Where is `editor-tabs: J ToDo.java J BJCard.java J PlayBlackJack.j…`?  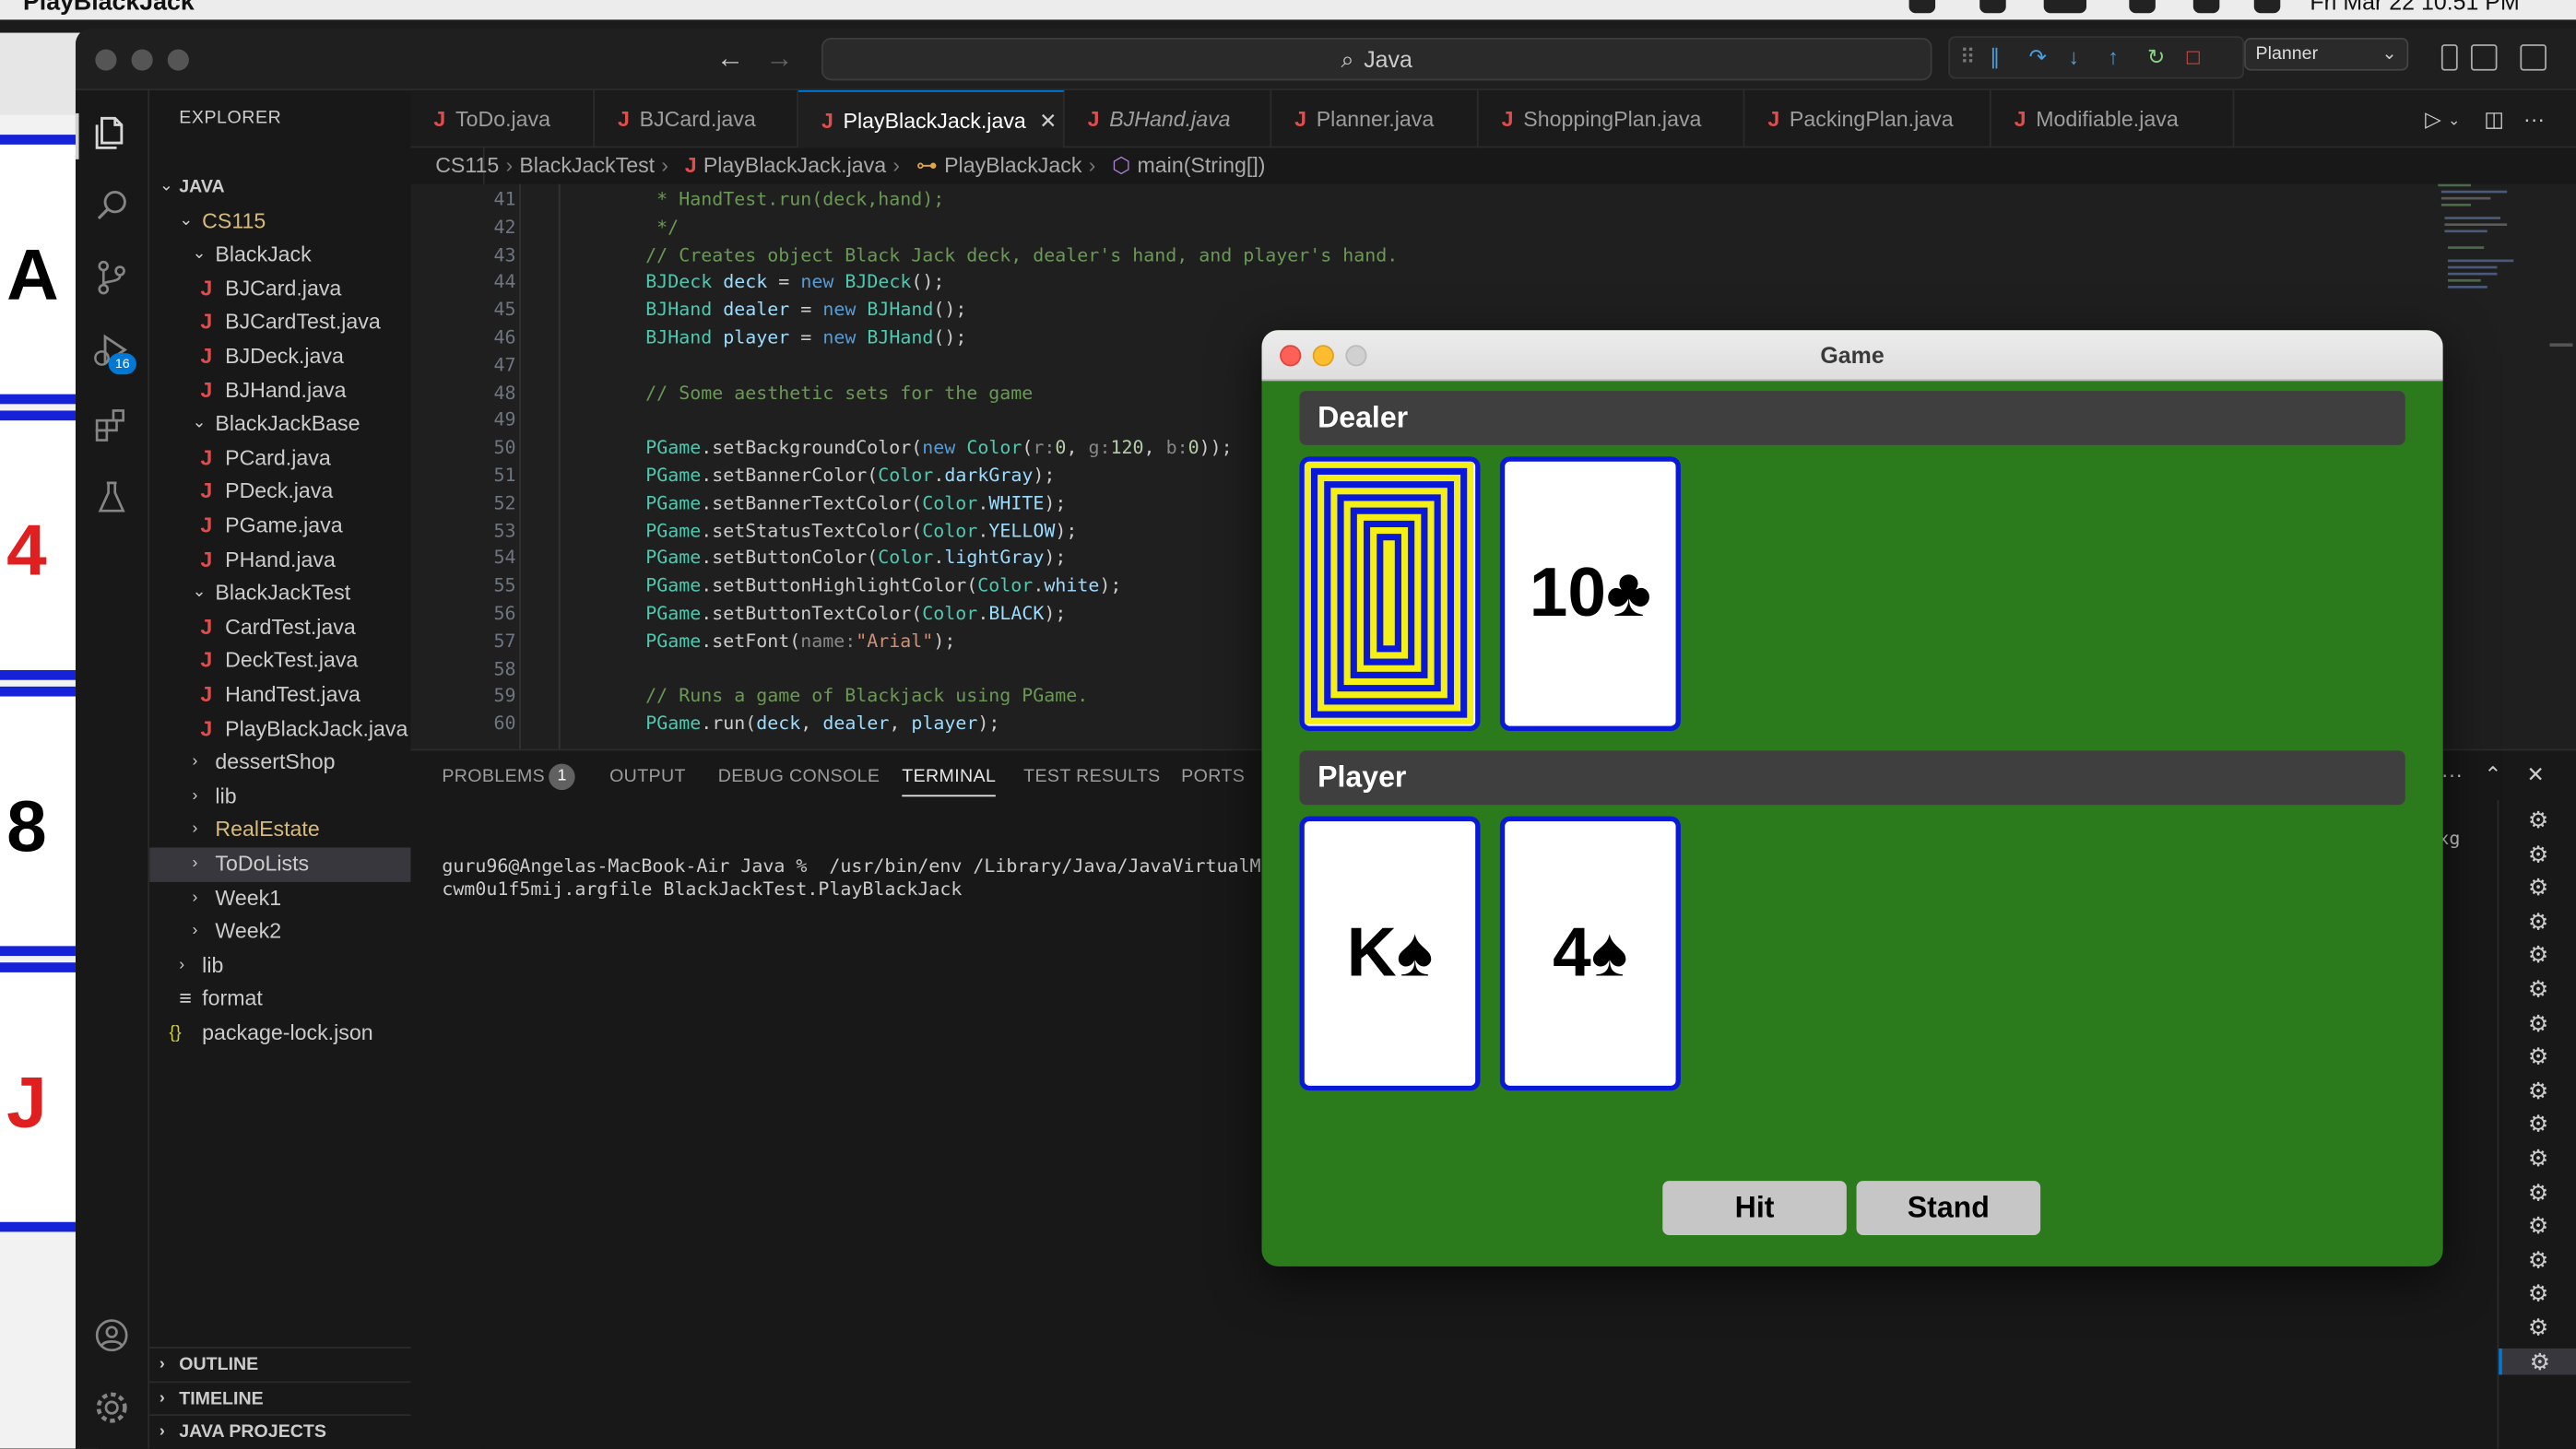 editor-tabs: J ToDo.java J BJCard.java J PlayBlackJack.j… is located at coordinates (1493, 119).